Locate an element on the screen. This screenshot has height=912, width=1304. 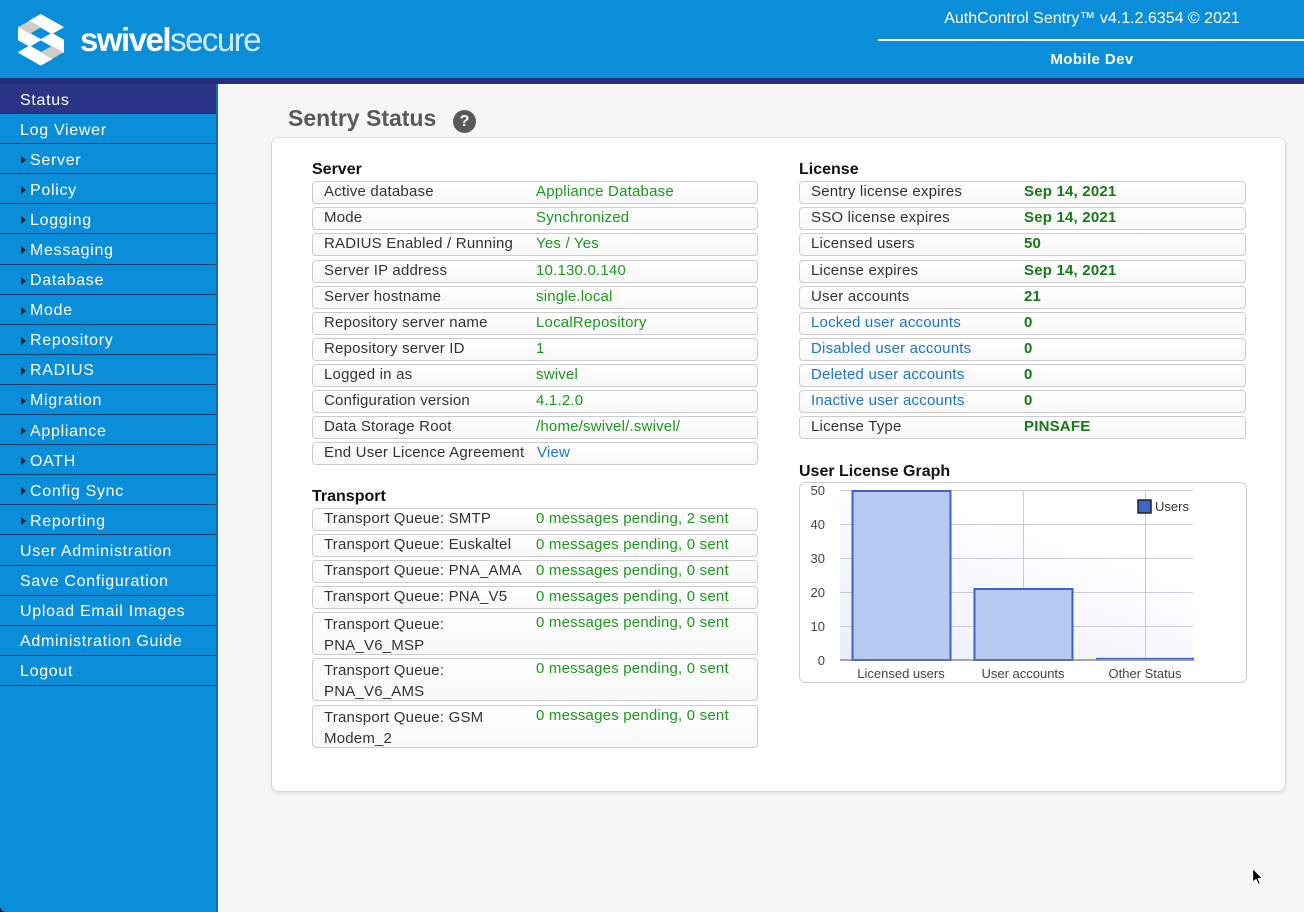
svg-text: Other Status is located at coordinates (1145, 673).